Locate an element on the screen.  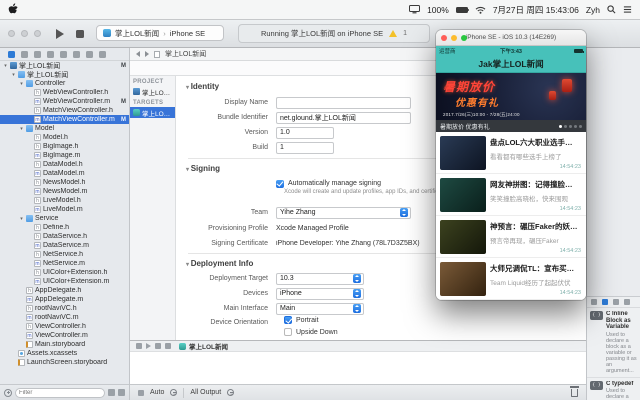
tree-item: DataModel.h is located at coordinates (64, 164).